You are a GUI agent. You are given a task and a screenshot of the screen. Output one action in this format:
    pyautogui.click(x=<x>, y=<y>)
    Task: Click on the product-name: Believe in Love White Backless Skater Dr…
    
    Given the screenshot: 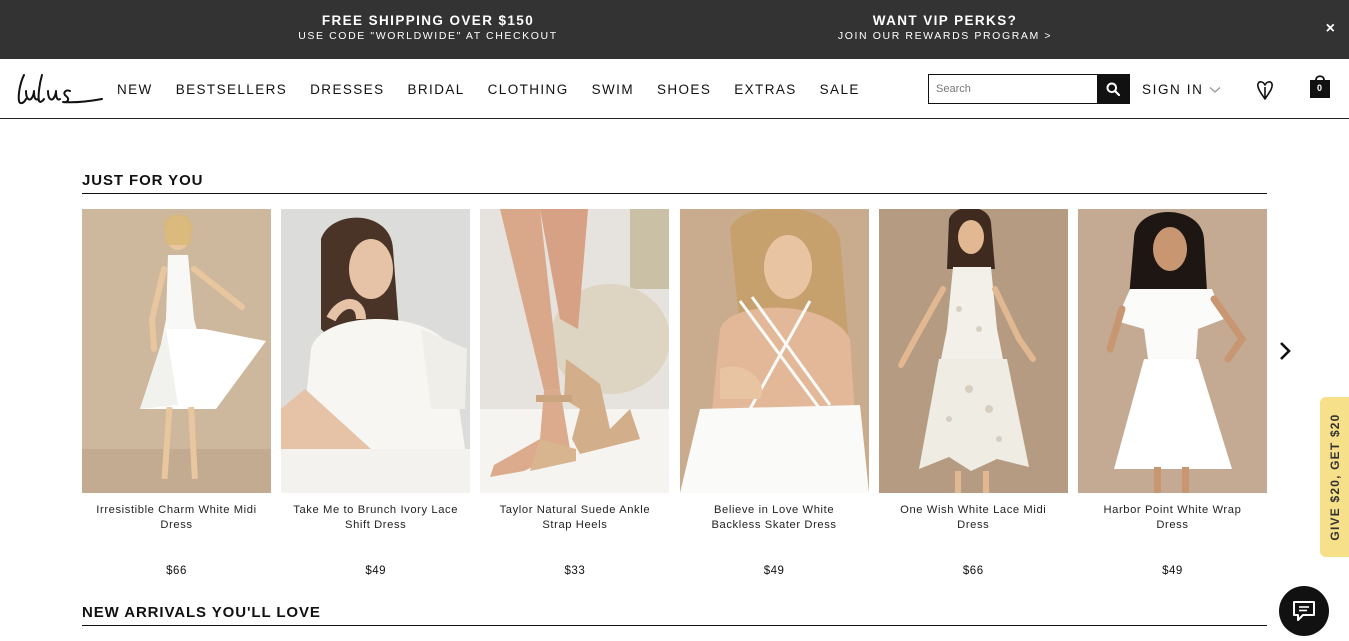 What is the action you would take?
    pyautogui.click(x=774, y=529)
    